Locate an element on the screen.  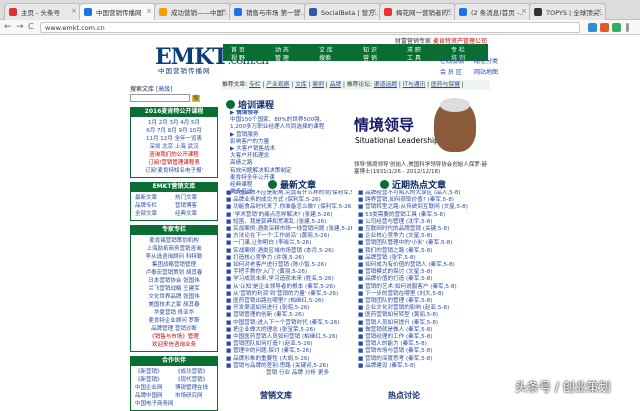
recommend-link: 渠道话题 is located at coordinates (385, 85).